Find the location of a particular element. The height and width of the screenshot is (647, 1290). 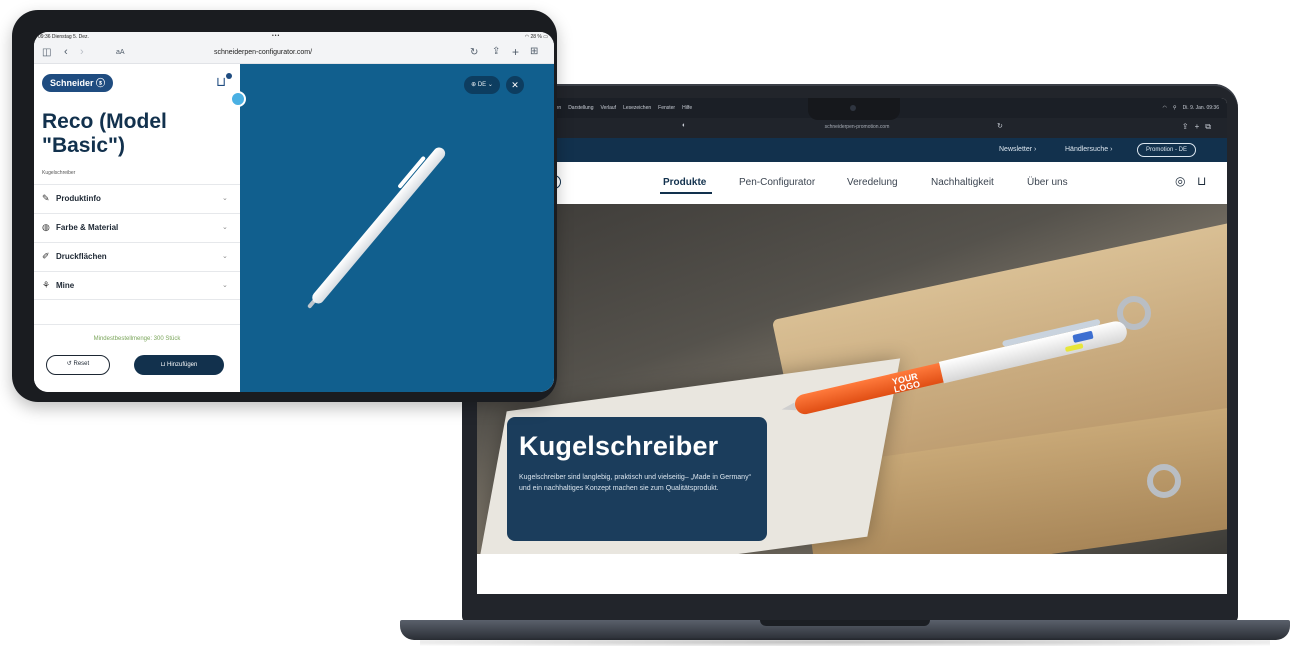

nav-item-sustainability: Nachhaltigkeit is located at coordinates (962, 182).